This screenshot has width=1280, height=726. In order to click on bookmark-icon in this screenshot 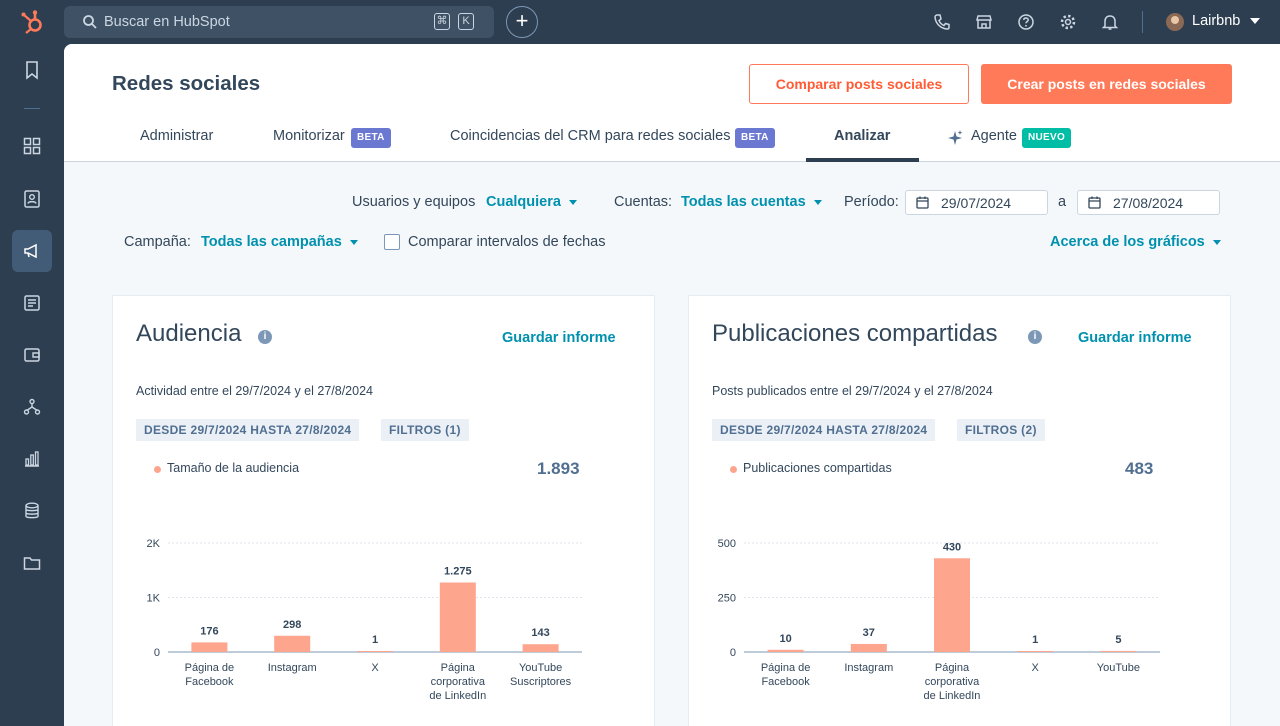, I will do `click(32, 70)`.